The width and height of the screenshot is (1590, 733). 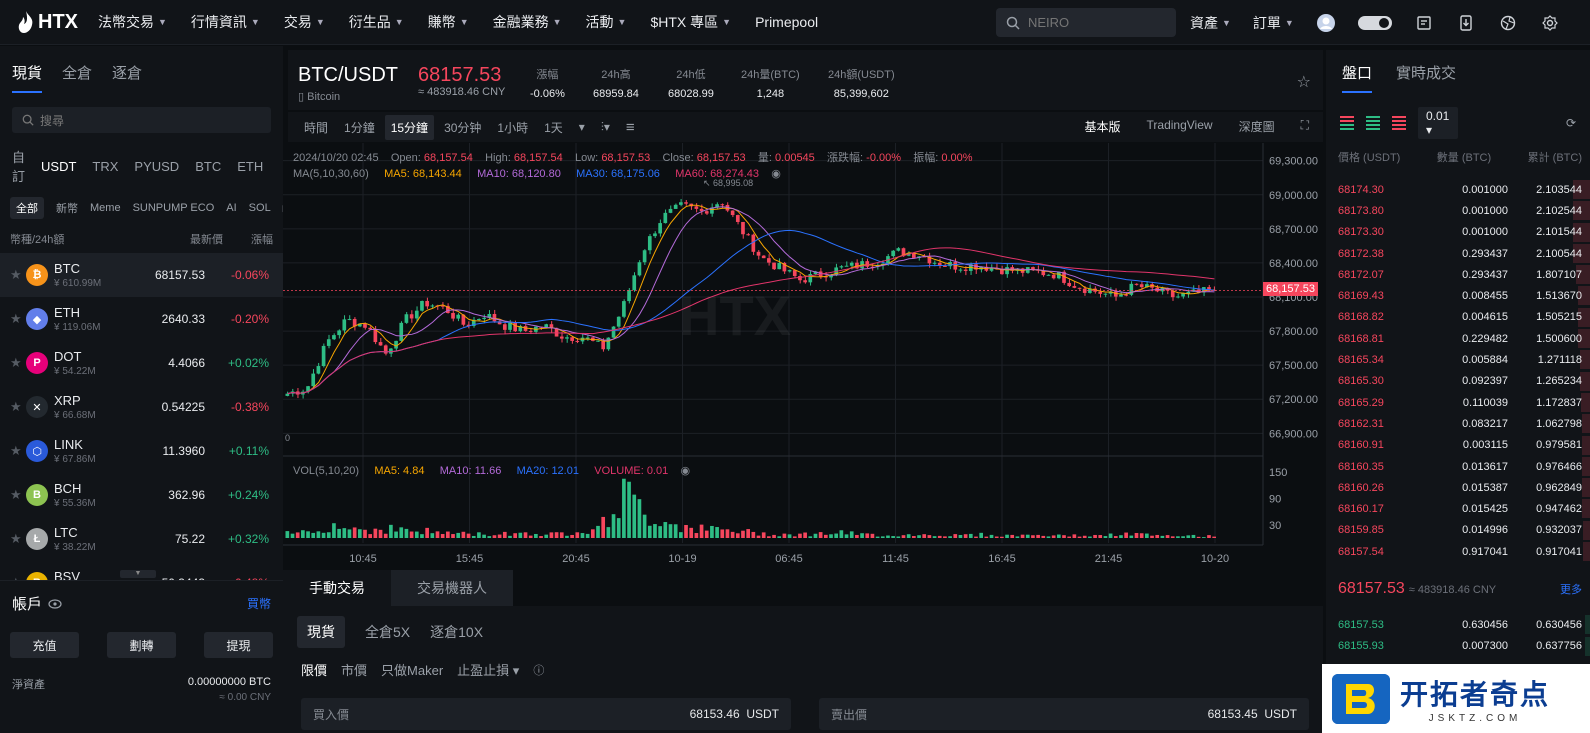 What do you see at coordinates (1458, 551) in the screenshot?
I see `ask-row: 68157.54 0.917041 0.917041` at bounding box center [1458, 551].